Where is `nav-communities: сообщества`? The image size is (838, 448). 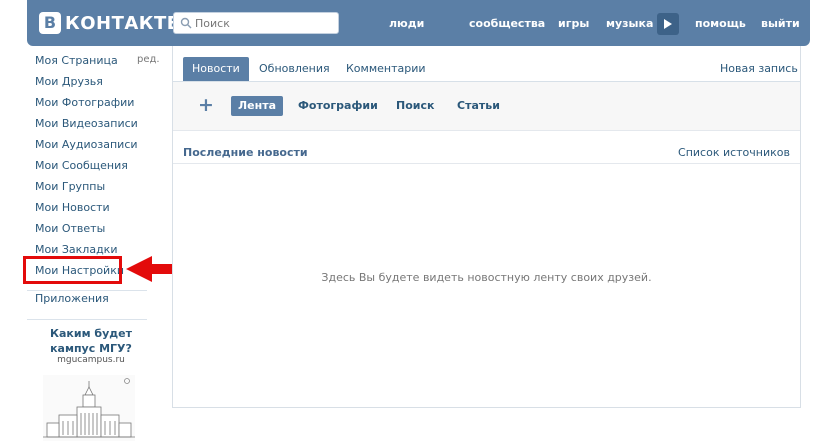
nav-communities: сообщества is located at coordinates (507, 23).